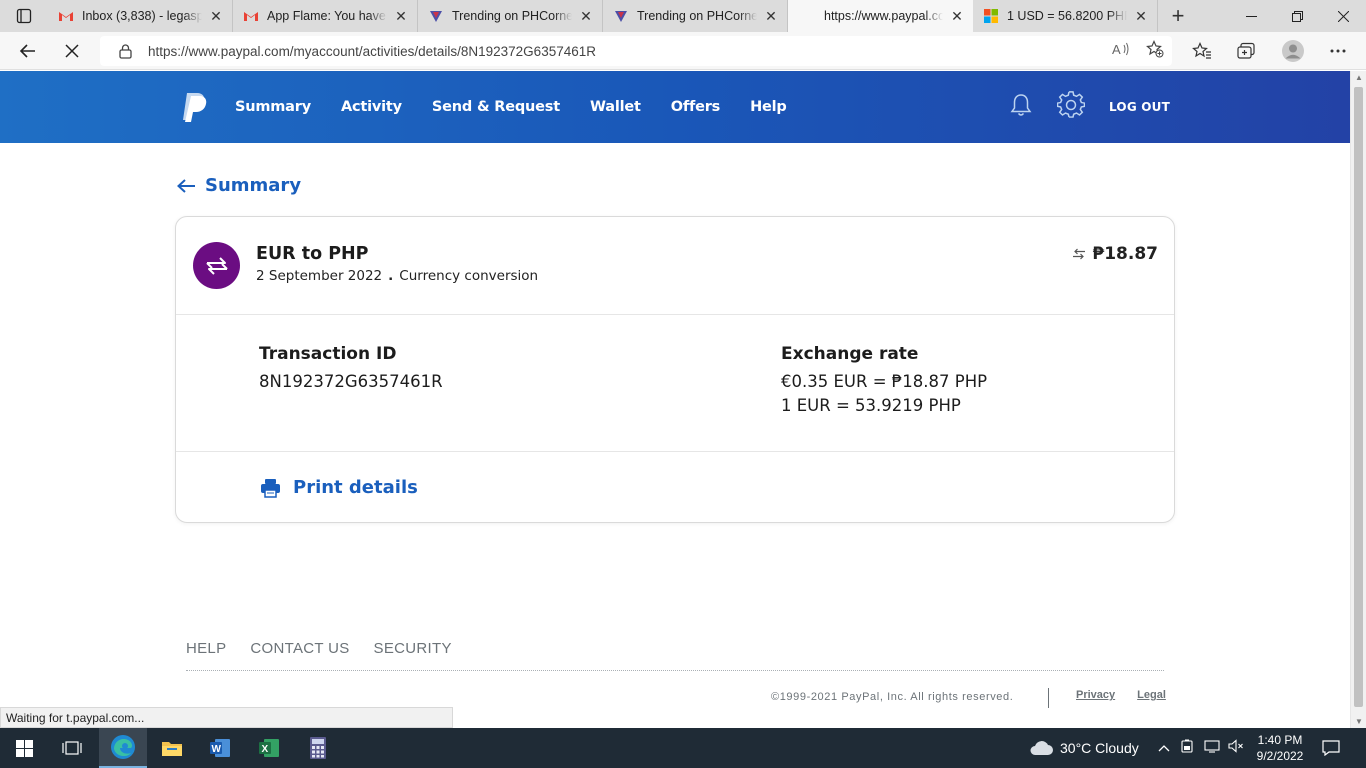 The image size is (1366, 768). Describe the element at coordinates (1251, 16) in the screenshot. I see `minimize-button` at that location.